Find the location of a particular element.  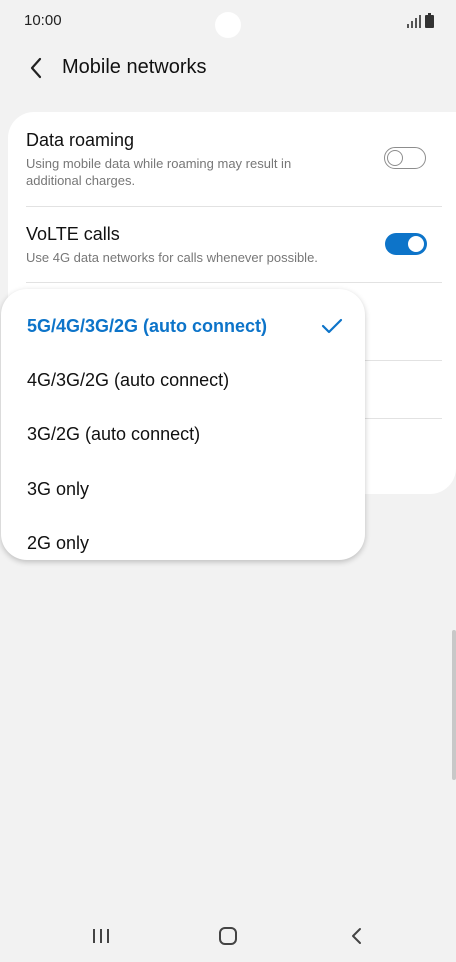

menu-option-5g-4g-3g-2g: 5G/4G/3G/2G (auto connect) is located at coordinates (183, 326).